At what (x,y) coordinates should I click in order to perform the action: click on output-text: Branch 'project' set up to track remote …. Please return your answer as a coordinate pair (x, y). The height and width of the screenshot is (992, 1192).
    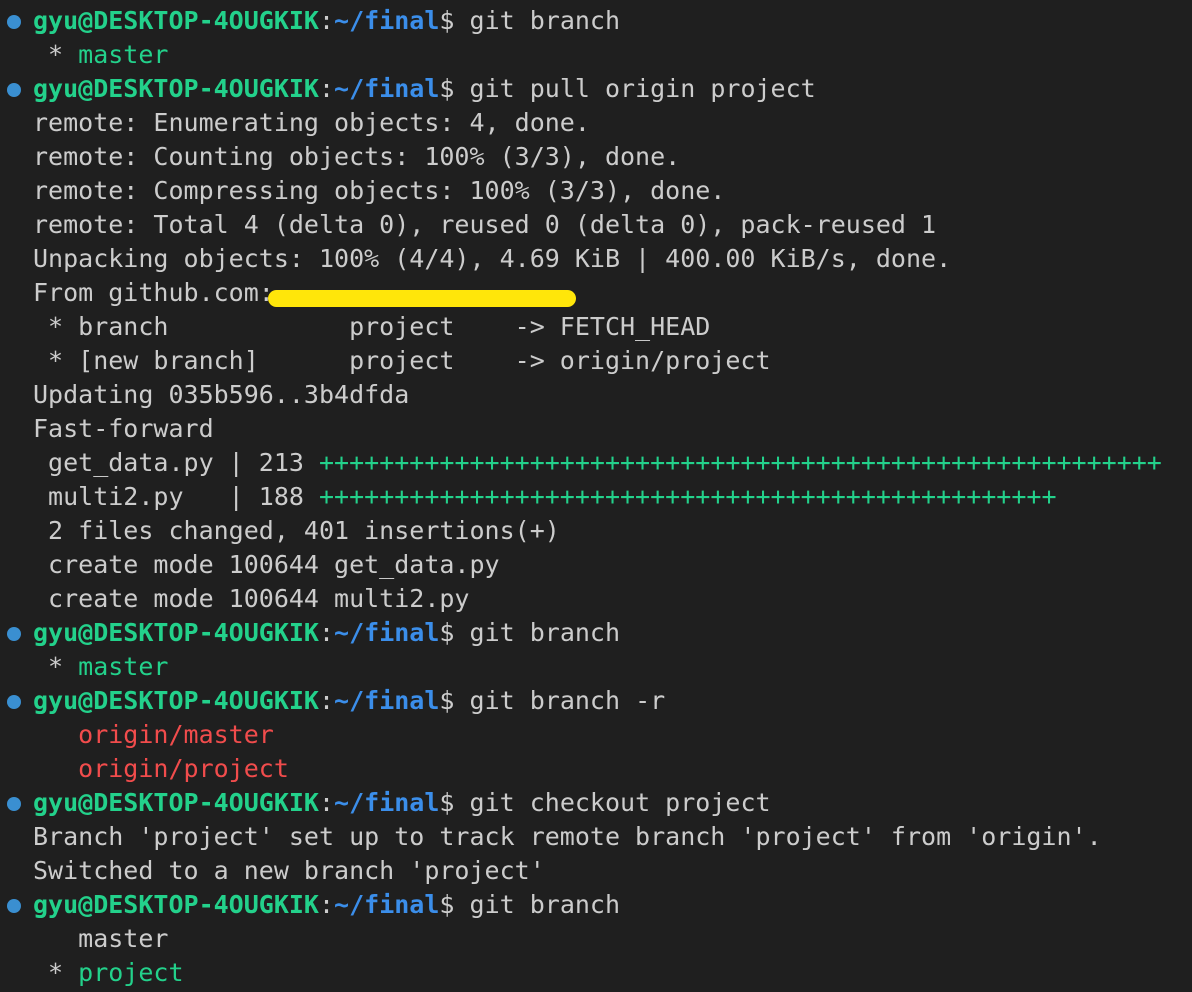
    Looking at the image, I should click on (567, 836).